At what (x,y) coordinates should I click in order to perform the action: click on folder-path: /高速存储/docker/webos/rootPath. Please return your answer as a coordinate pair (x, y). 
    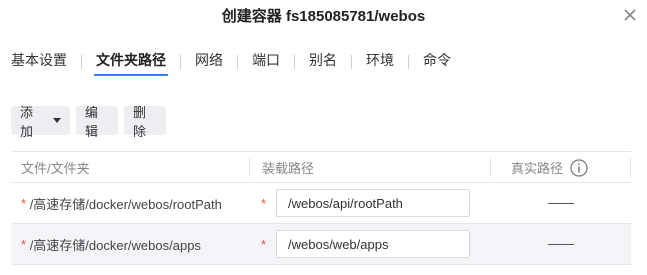
    Looking at the image, I should click on (125, 204).